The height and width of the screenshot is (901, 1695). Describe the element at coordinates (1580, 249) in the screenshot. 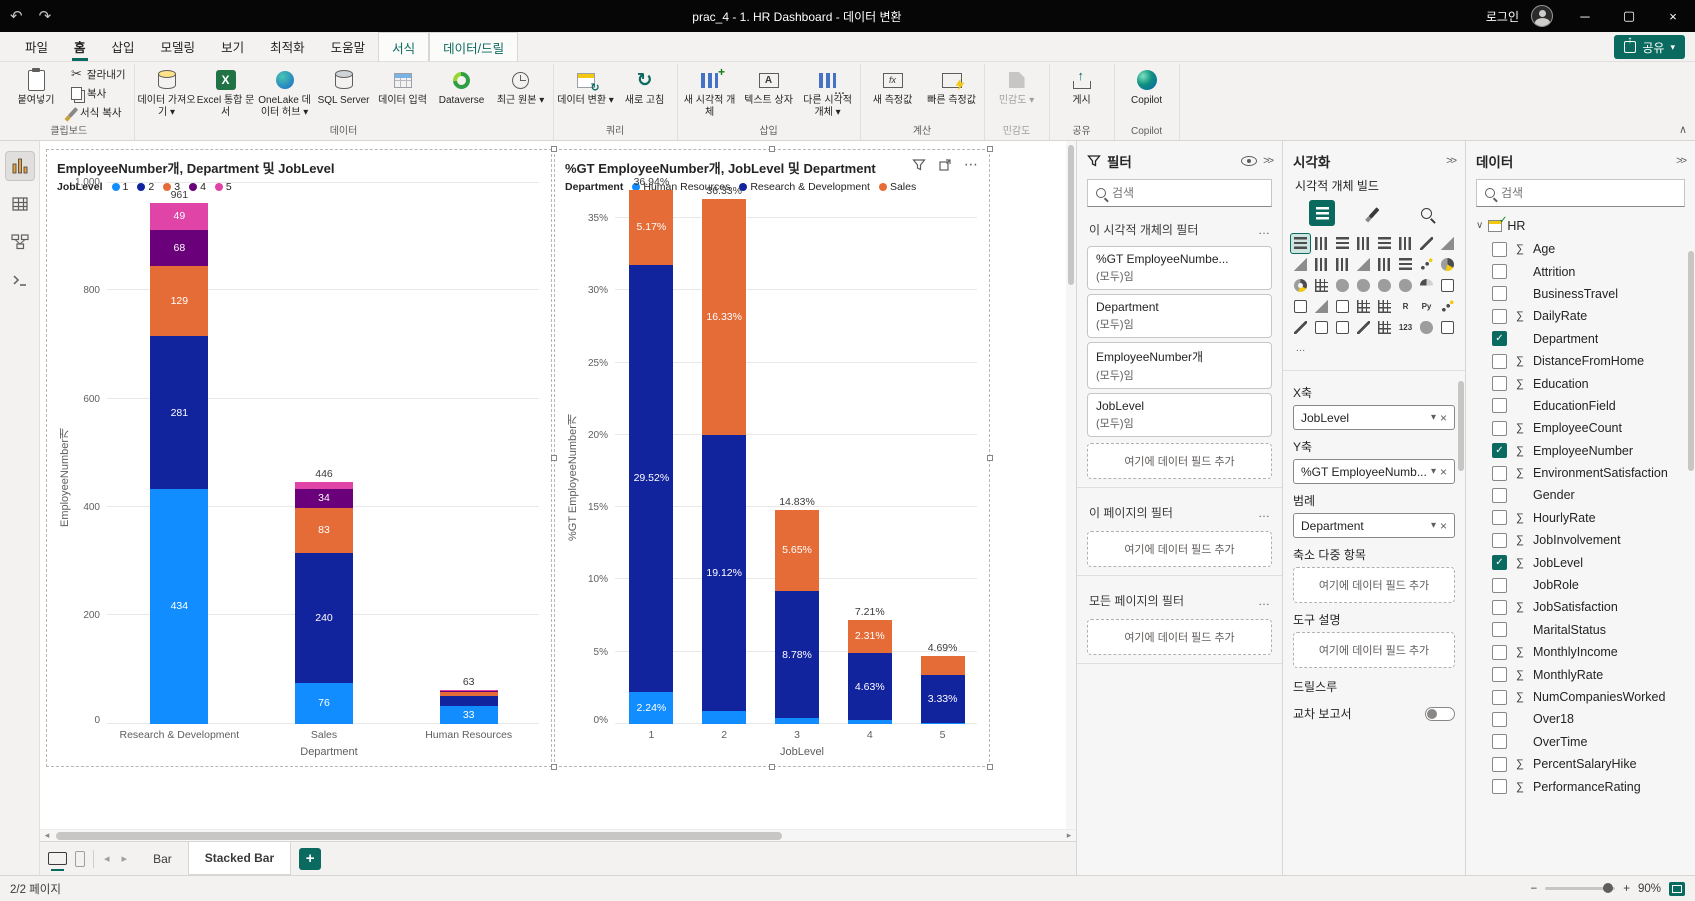

I see `field-row-Age: ∑ Age` at that location.